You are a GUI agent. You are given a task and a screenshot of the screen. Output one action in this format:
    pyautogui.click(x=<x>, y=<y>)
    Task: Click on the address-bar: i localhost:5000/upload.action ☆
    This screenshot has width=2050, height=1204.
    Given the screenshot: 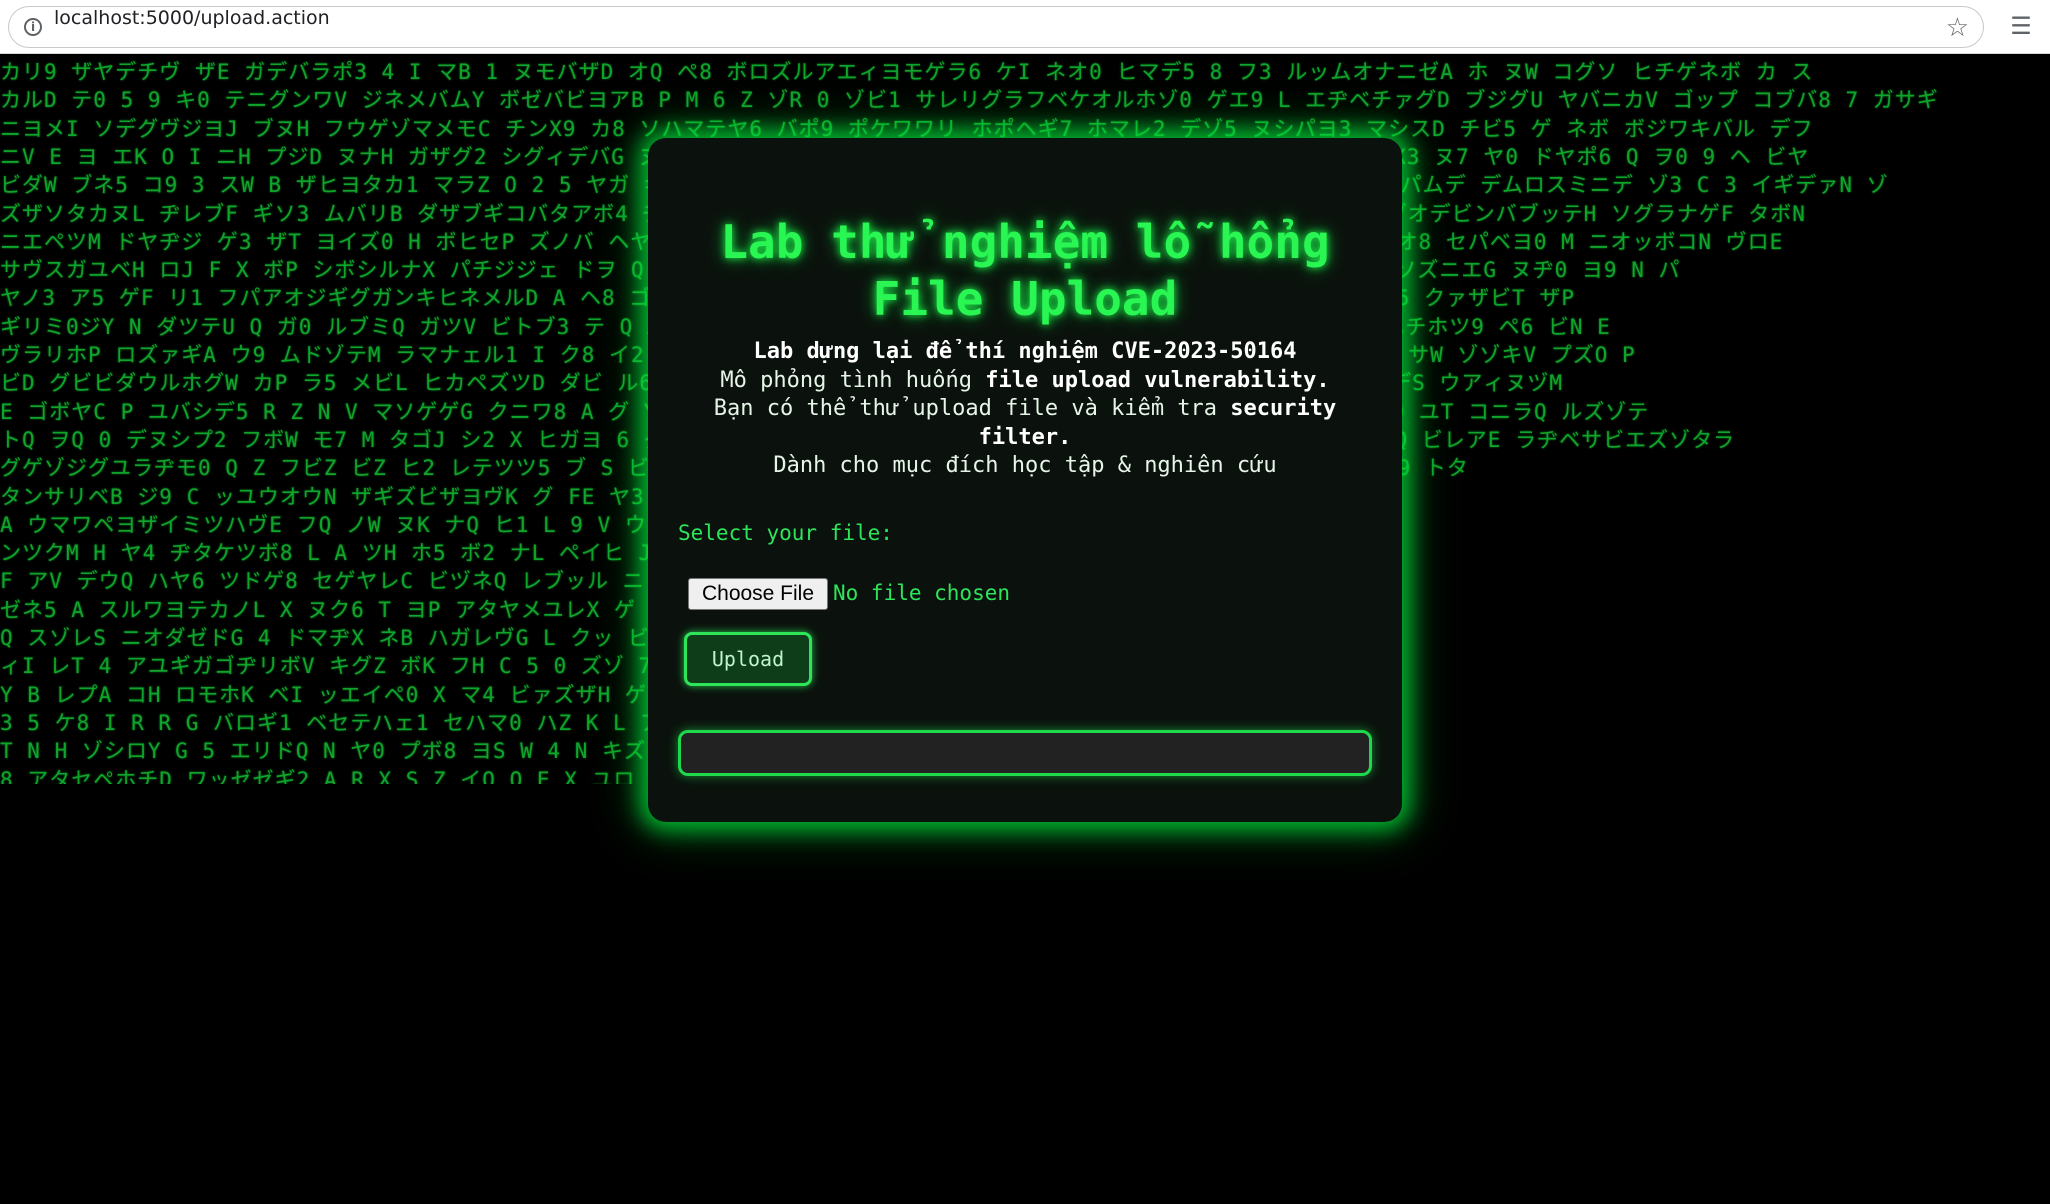 What is the action you would take?
    pyautogui.click(x=996, y=27)
    